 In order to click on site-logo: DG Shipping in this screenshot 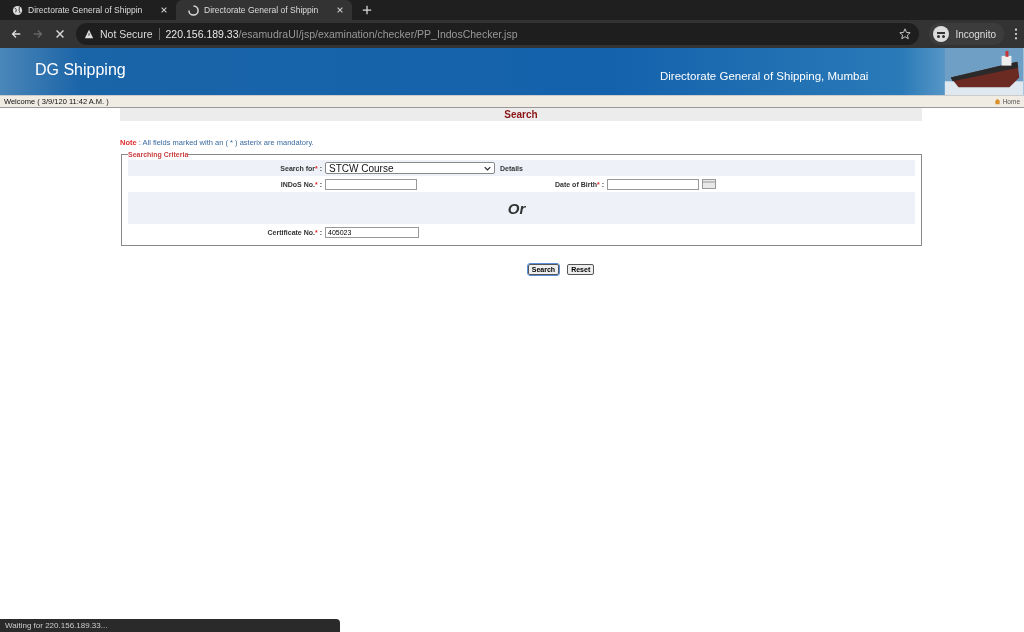, I will do `click(80, 69)`.